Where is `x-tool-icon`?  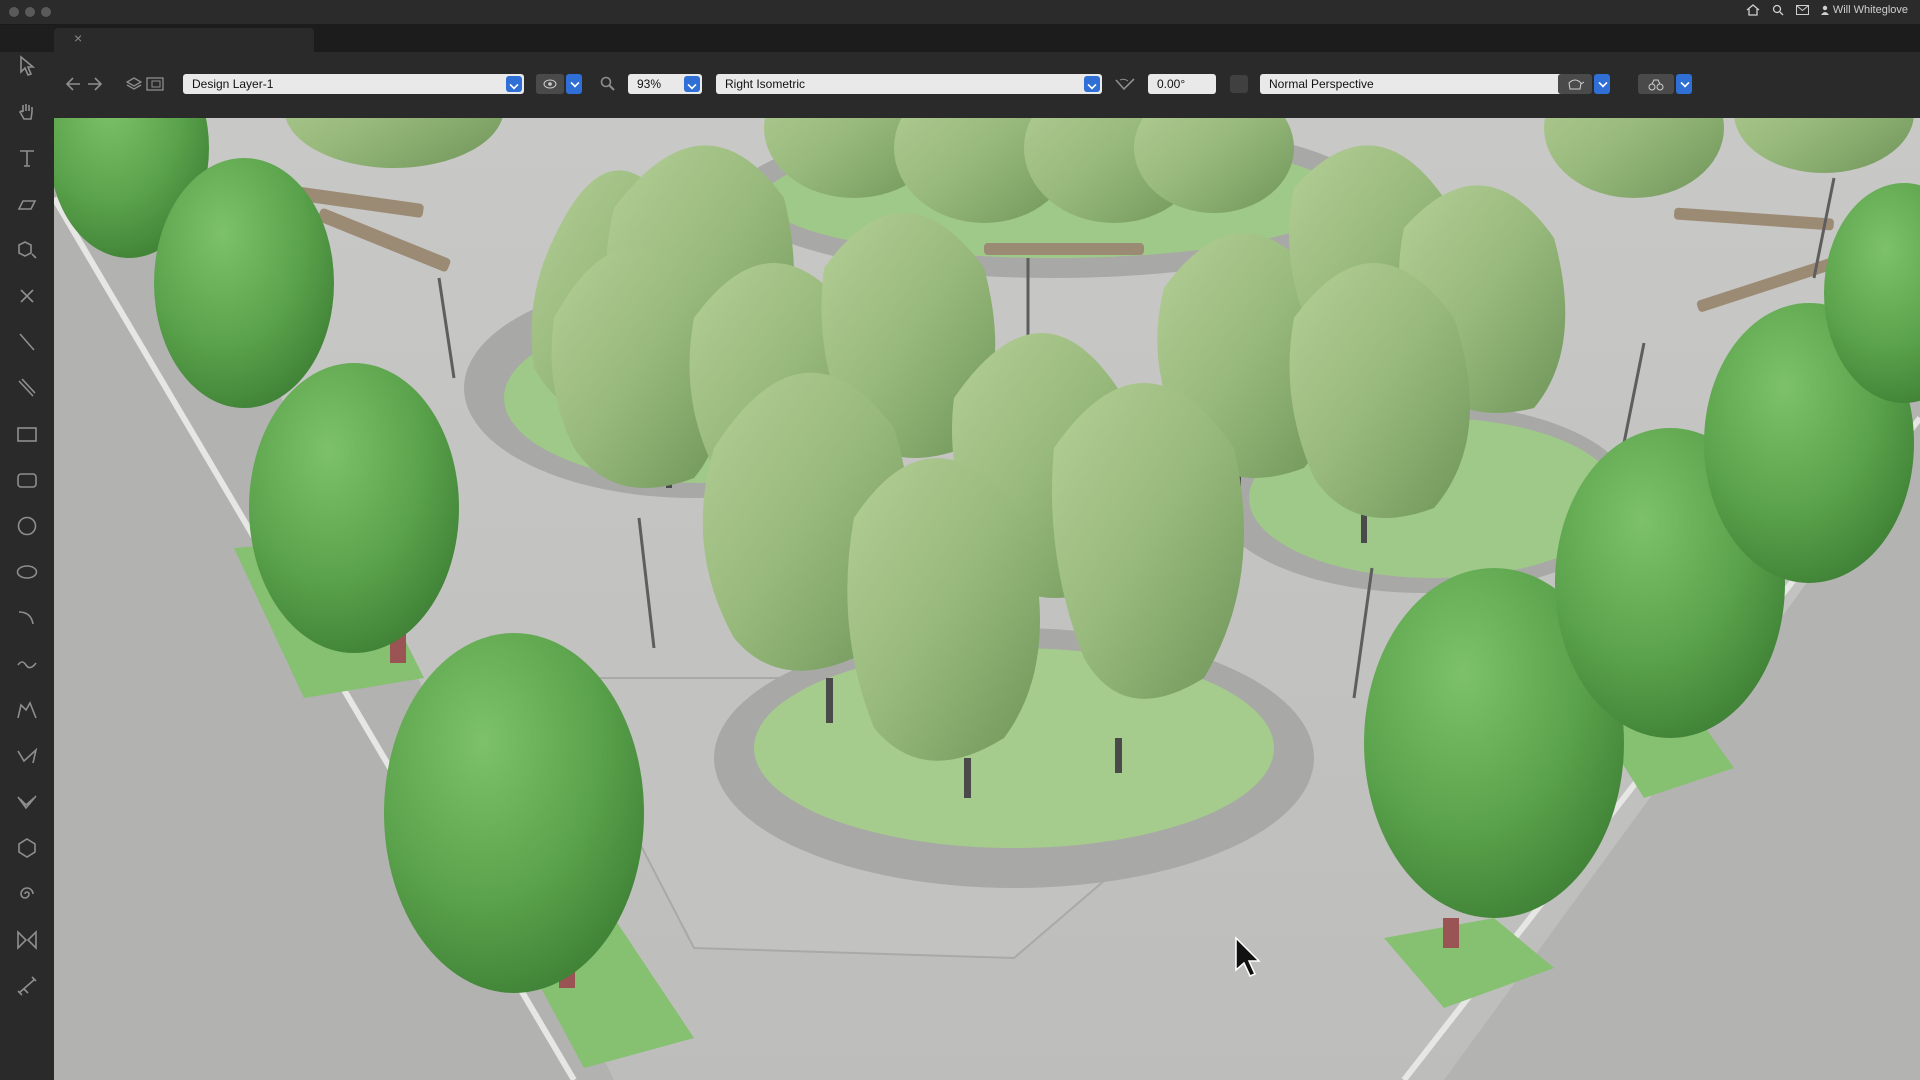
x-tool-icon is located at coordinates (27, 296).